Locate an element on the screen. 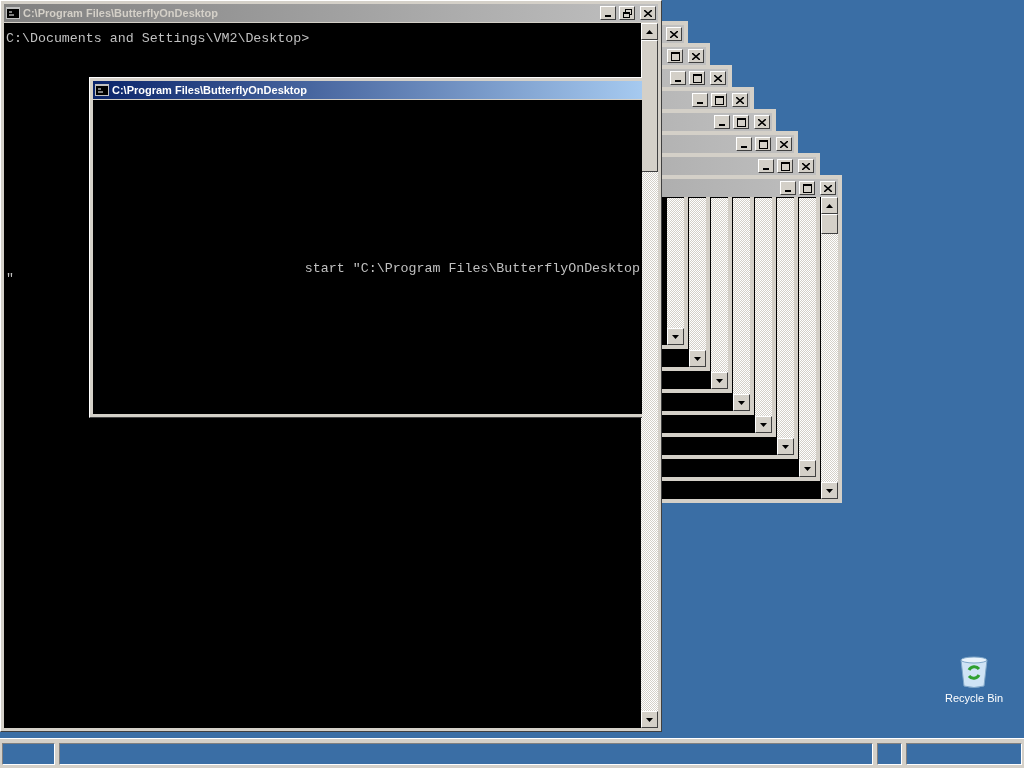  console-line: start "C:\Program Files\ButterflyOnDesktop is located at coordinates (472, 269).